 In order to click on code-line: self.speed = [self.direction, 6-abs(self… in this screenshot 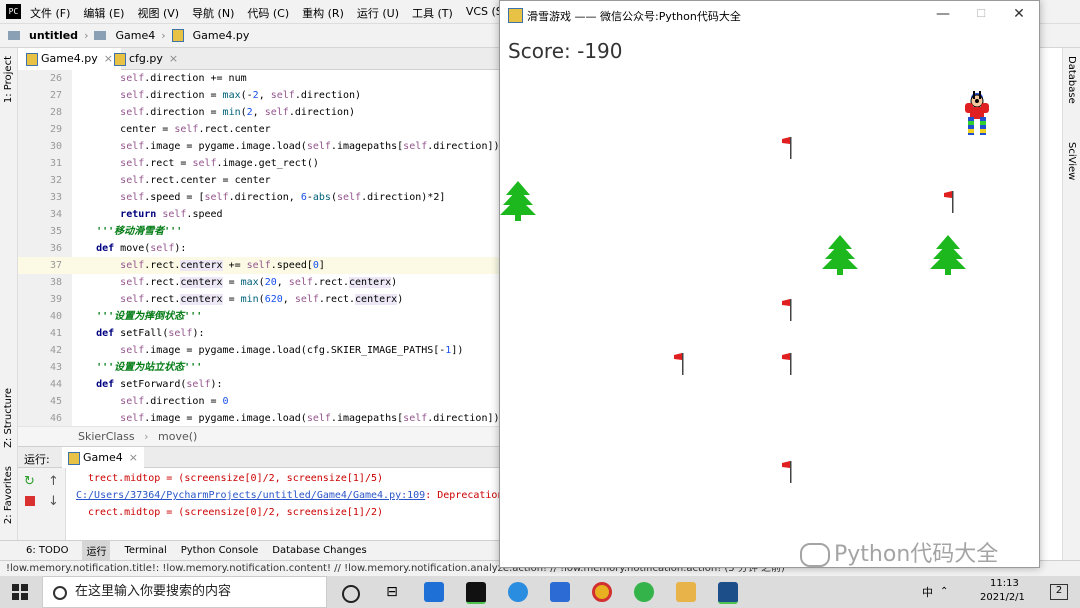, I will do `click(283, 197)`.